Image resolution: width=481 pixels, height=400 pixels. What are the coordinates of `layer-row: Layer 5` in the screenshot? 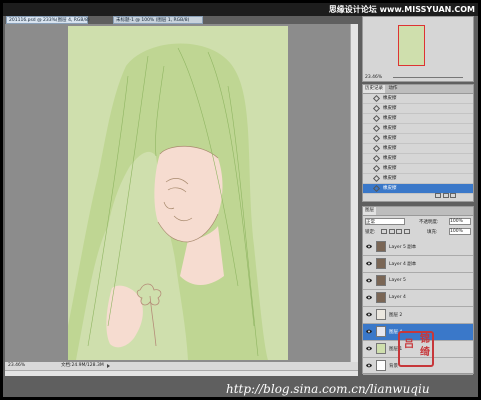 It's located at (418, 281).